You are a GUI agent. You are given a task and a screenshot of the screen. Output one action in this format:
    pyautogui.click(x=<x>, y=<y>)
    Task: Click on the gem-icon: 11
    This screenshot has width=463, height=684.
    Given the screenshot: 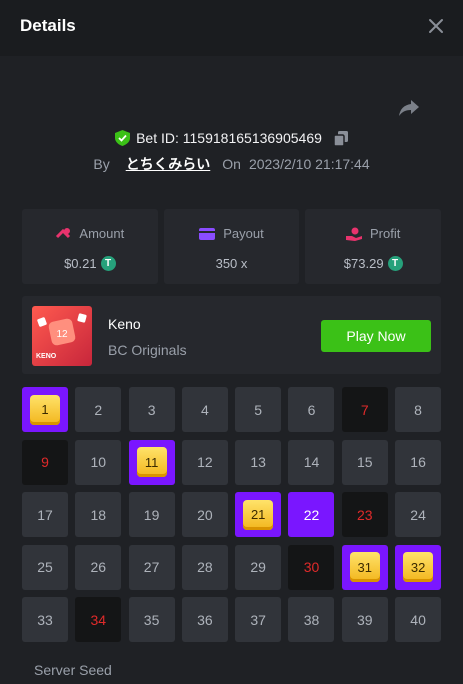 What is the action you would take?
    pyautogui.click(x=151, y=462)
    